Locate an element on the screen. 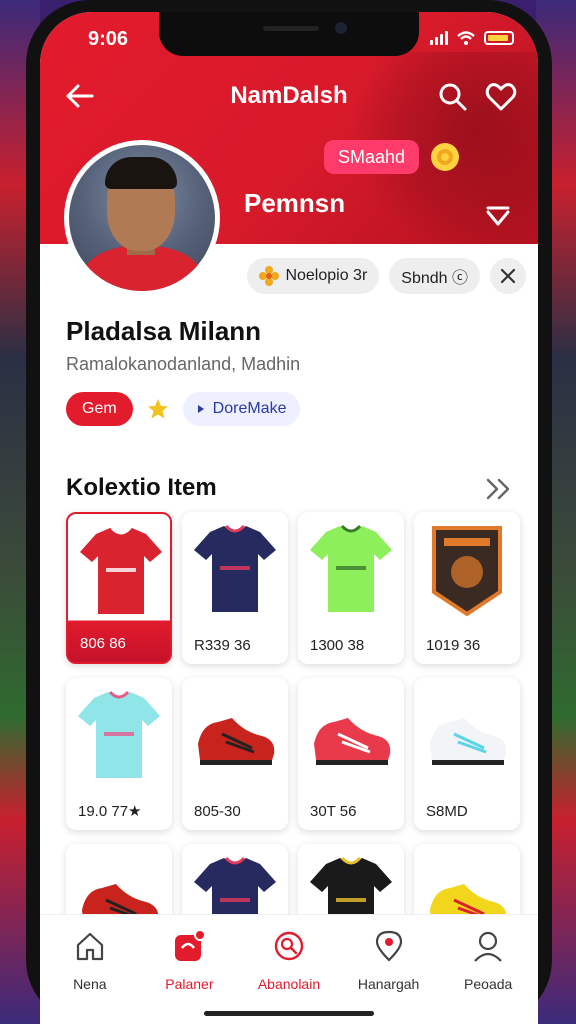  avatar is located at coordinates (142, 218).